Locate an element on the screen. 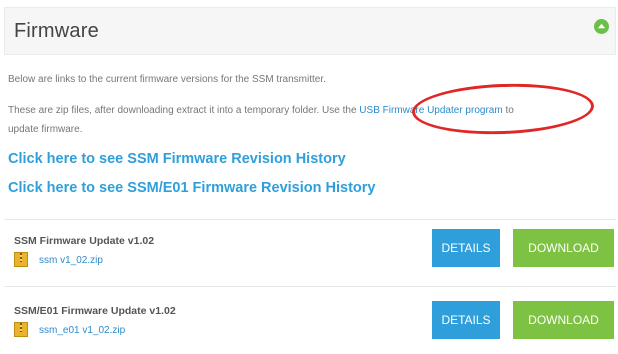 Image resolution: width=618 pixels, height=354 pixels. collapse-icon is located at coordinates (601, 26).